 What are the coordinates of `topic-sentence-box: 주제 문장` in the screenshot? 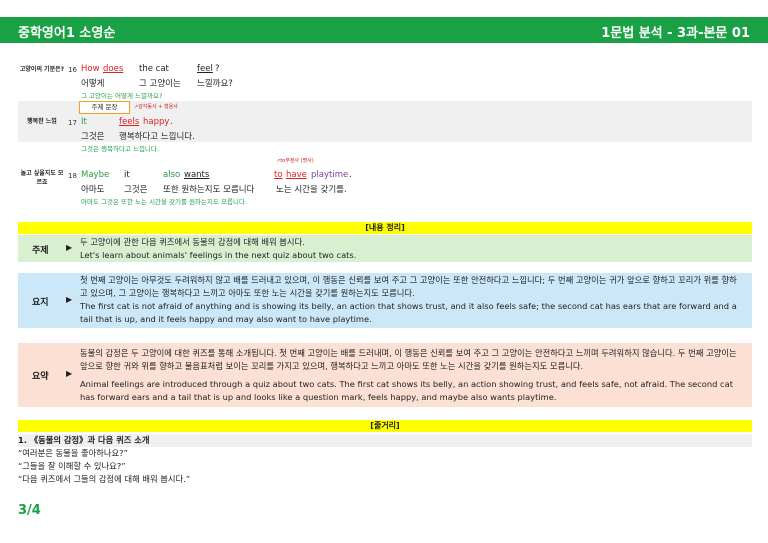 It's located at (104, 107).